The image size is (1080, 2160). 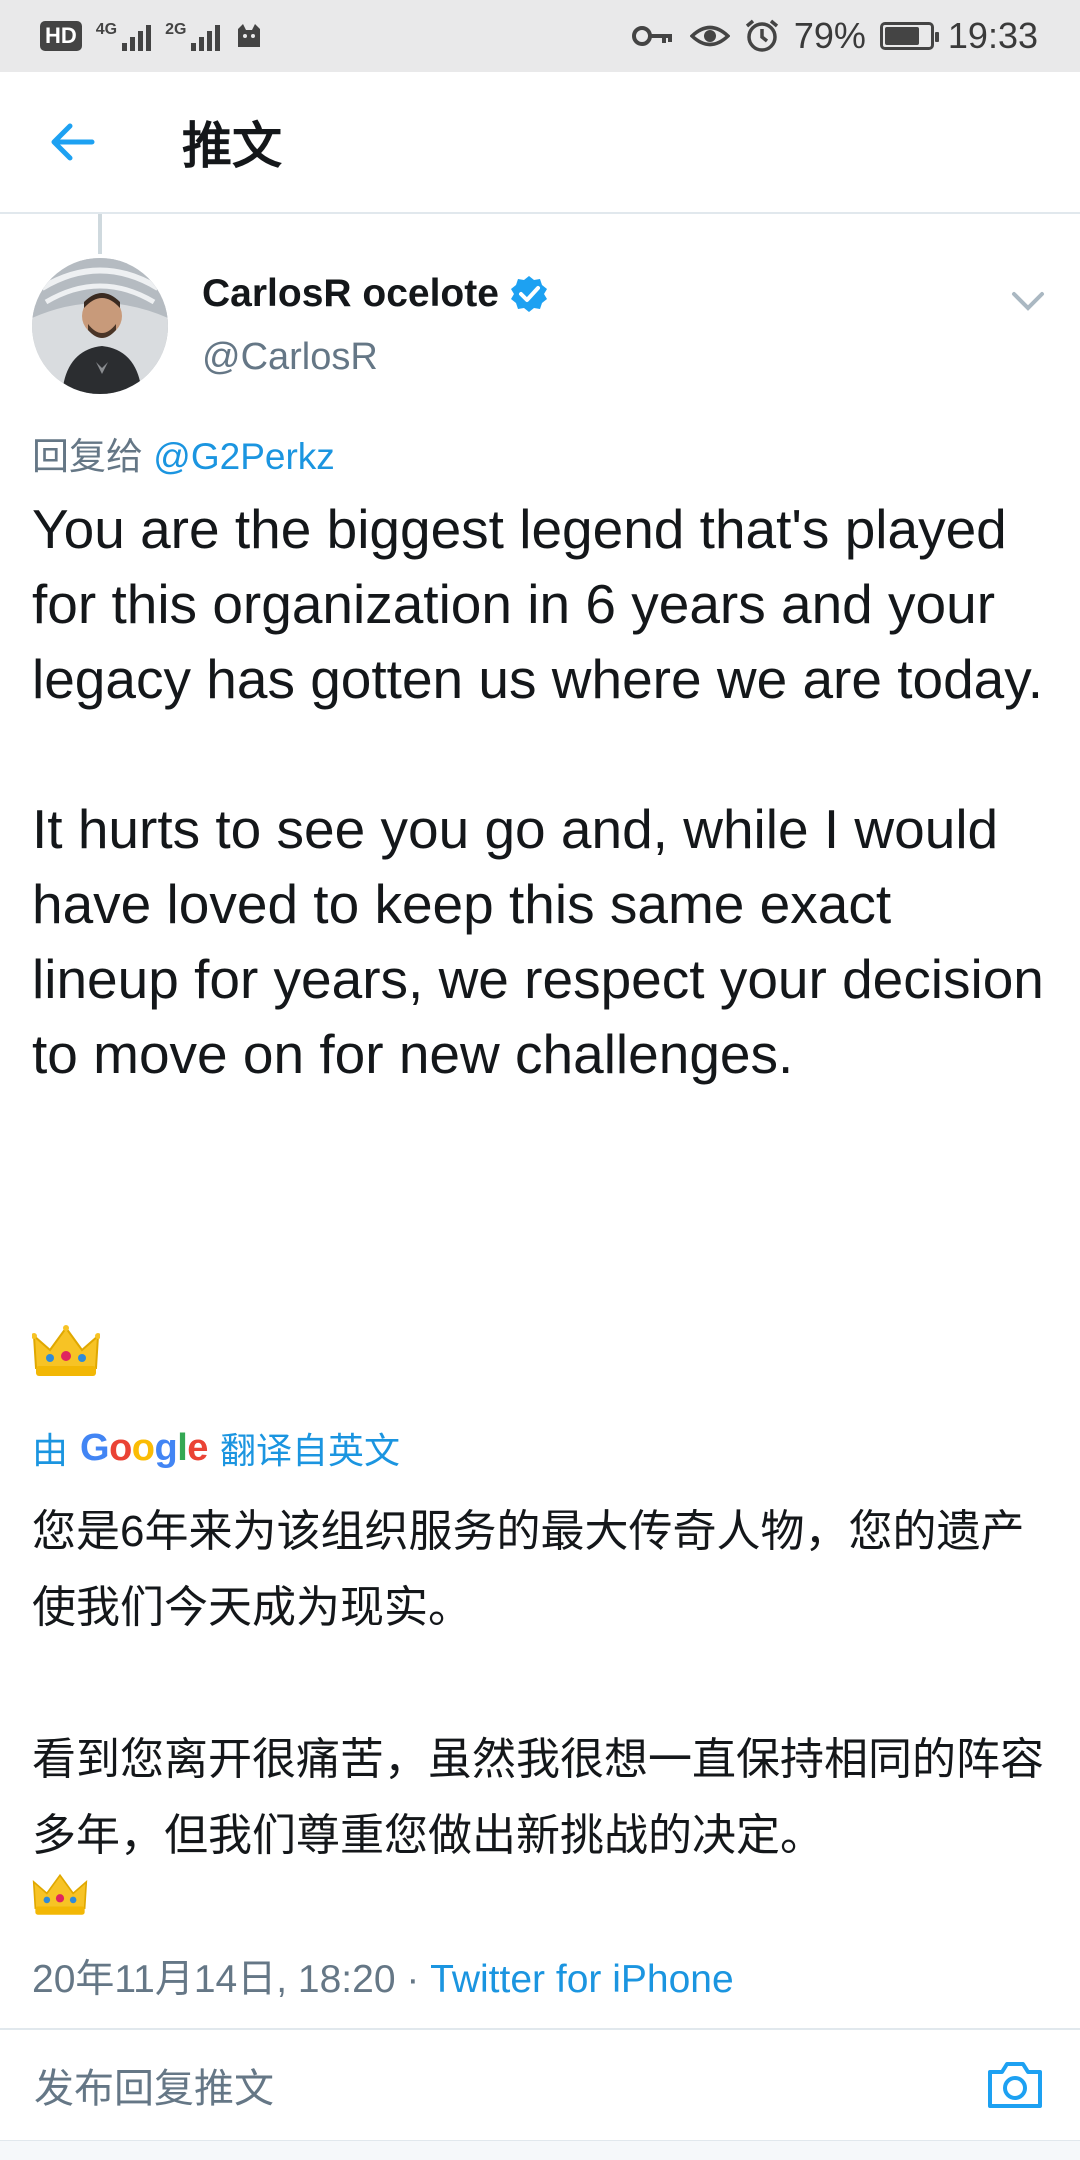 What do you see at coordinates (540, 2150) in the screenshot?
I see `bottom-edge` at bounding box center [540, 2150].